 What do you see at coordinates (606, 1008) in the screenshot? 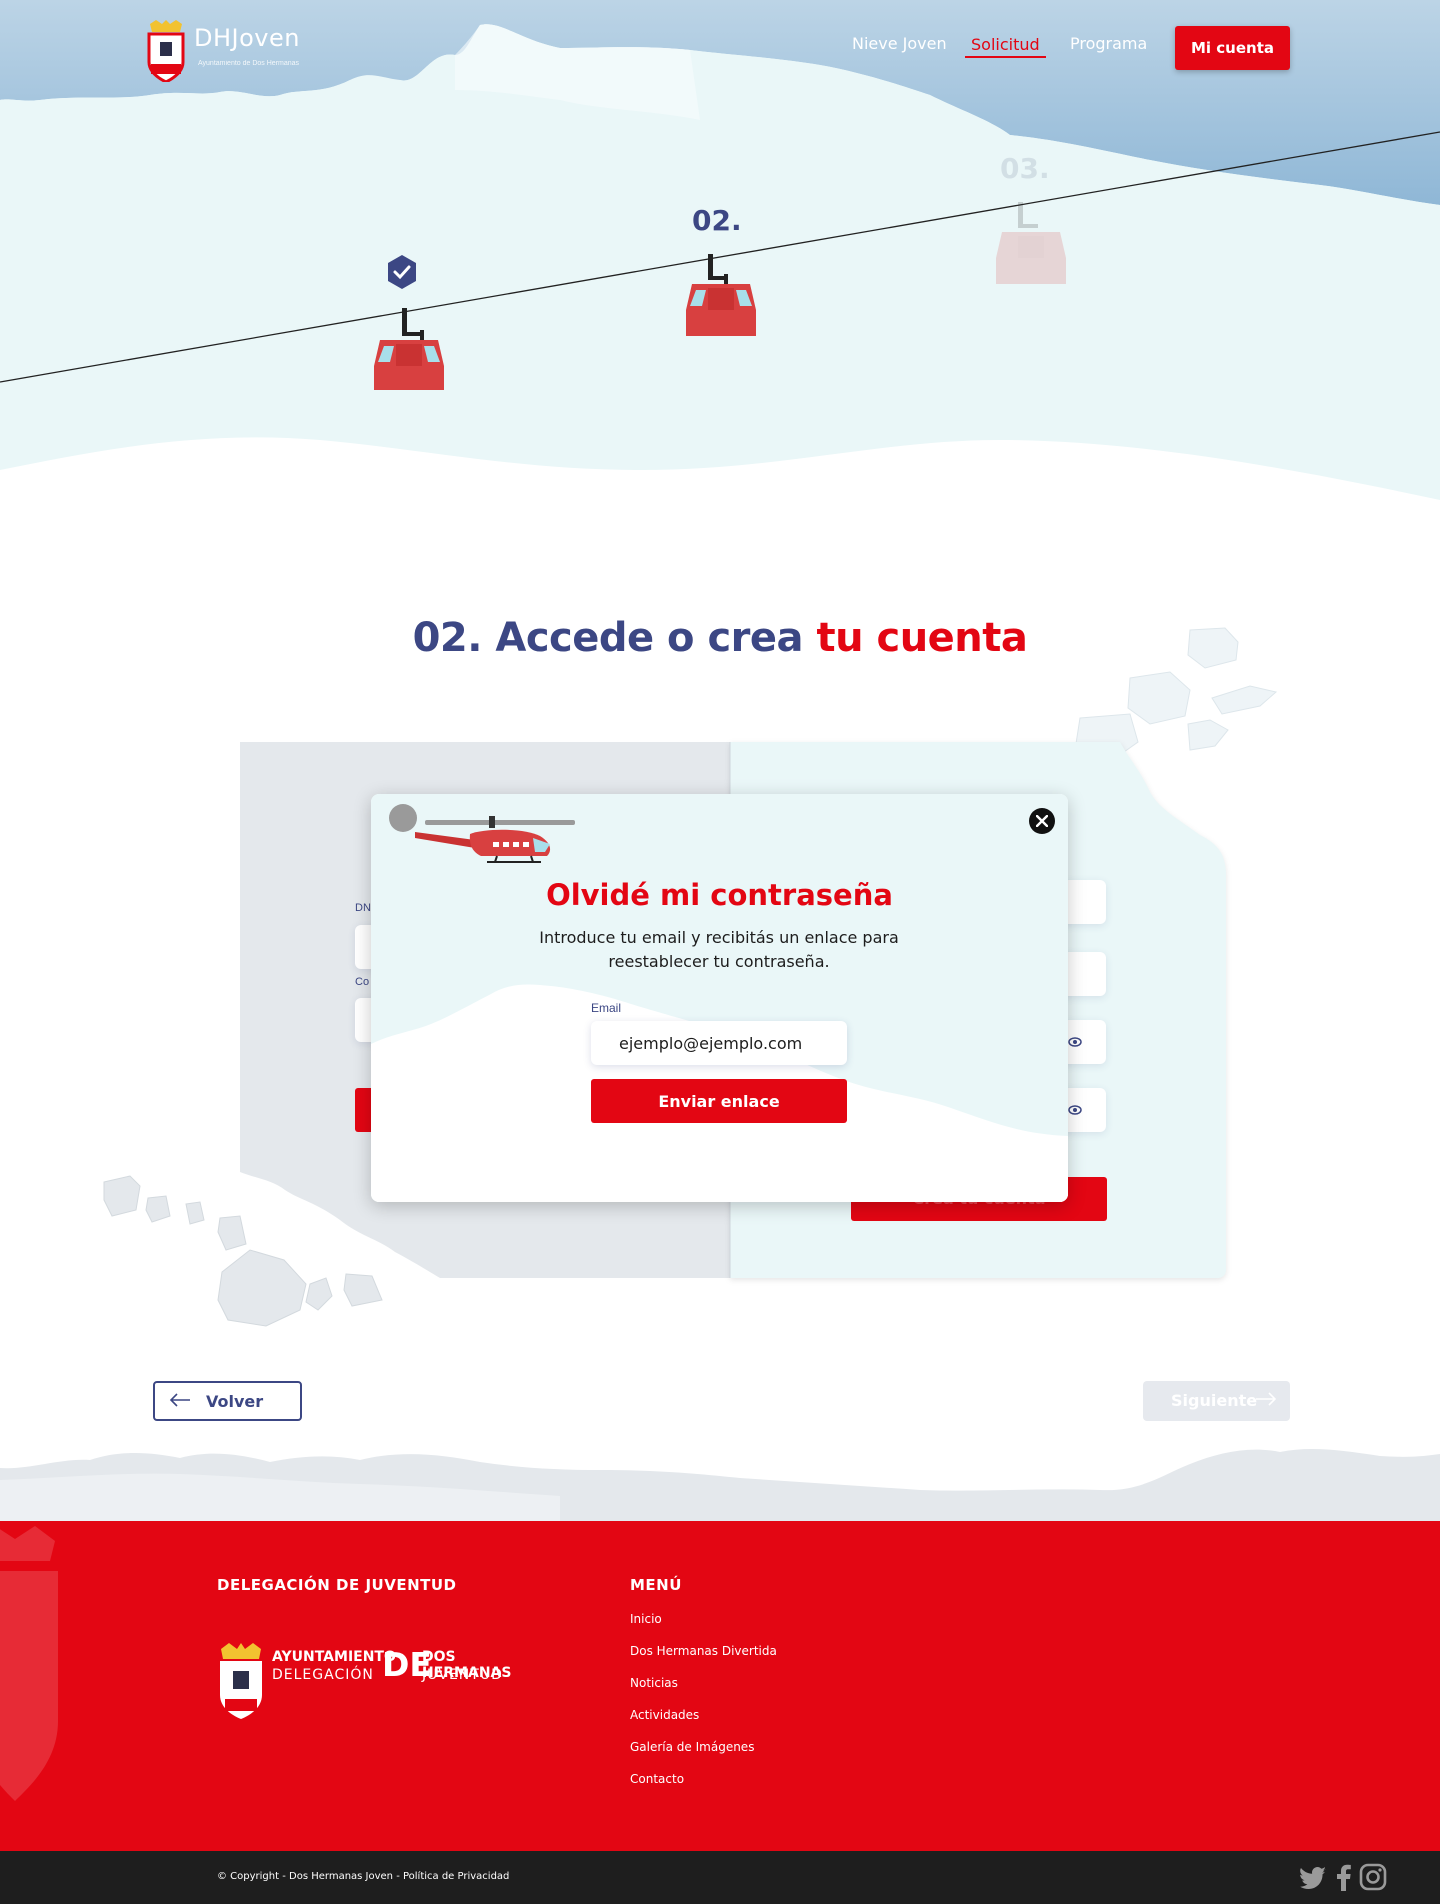
I see `email-label: Email` at bounding box center [606, 1008].